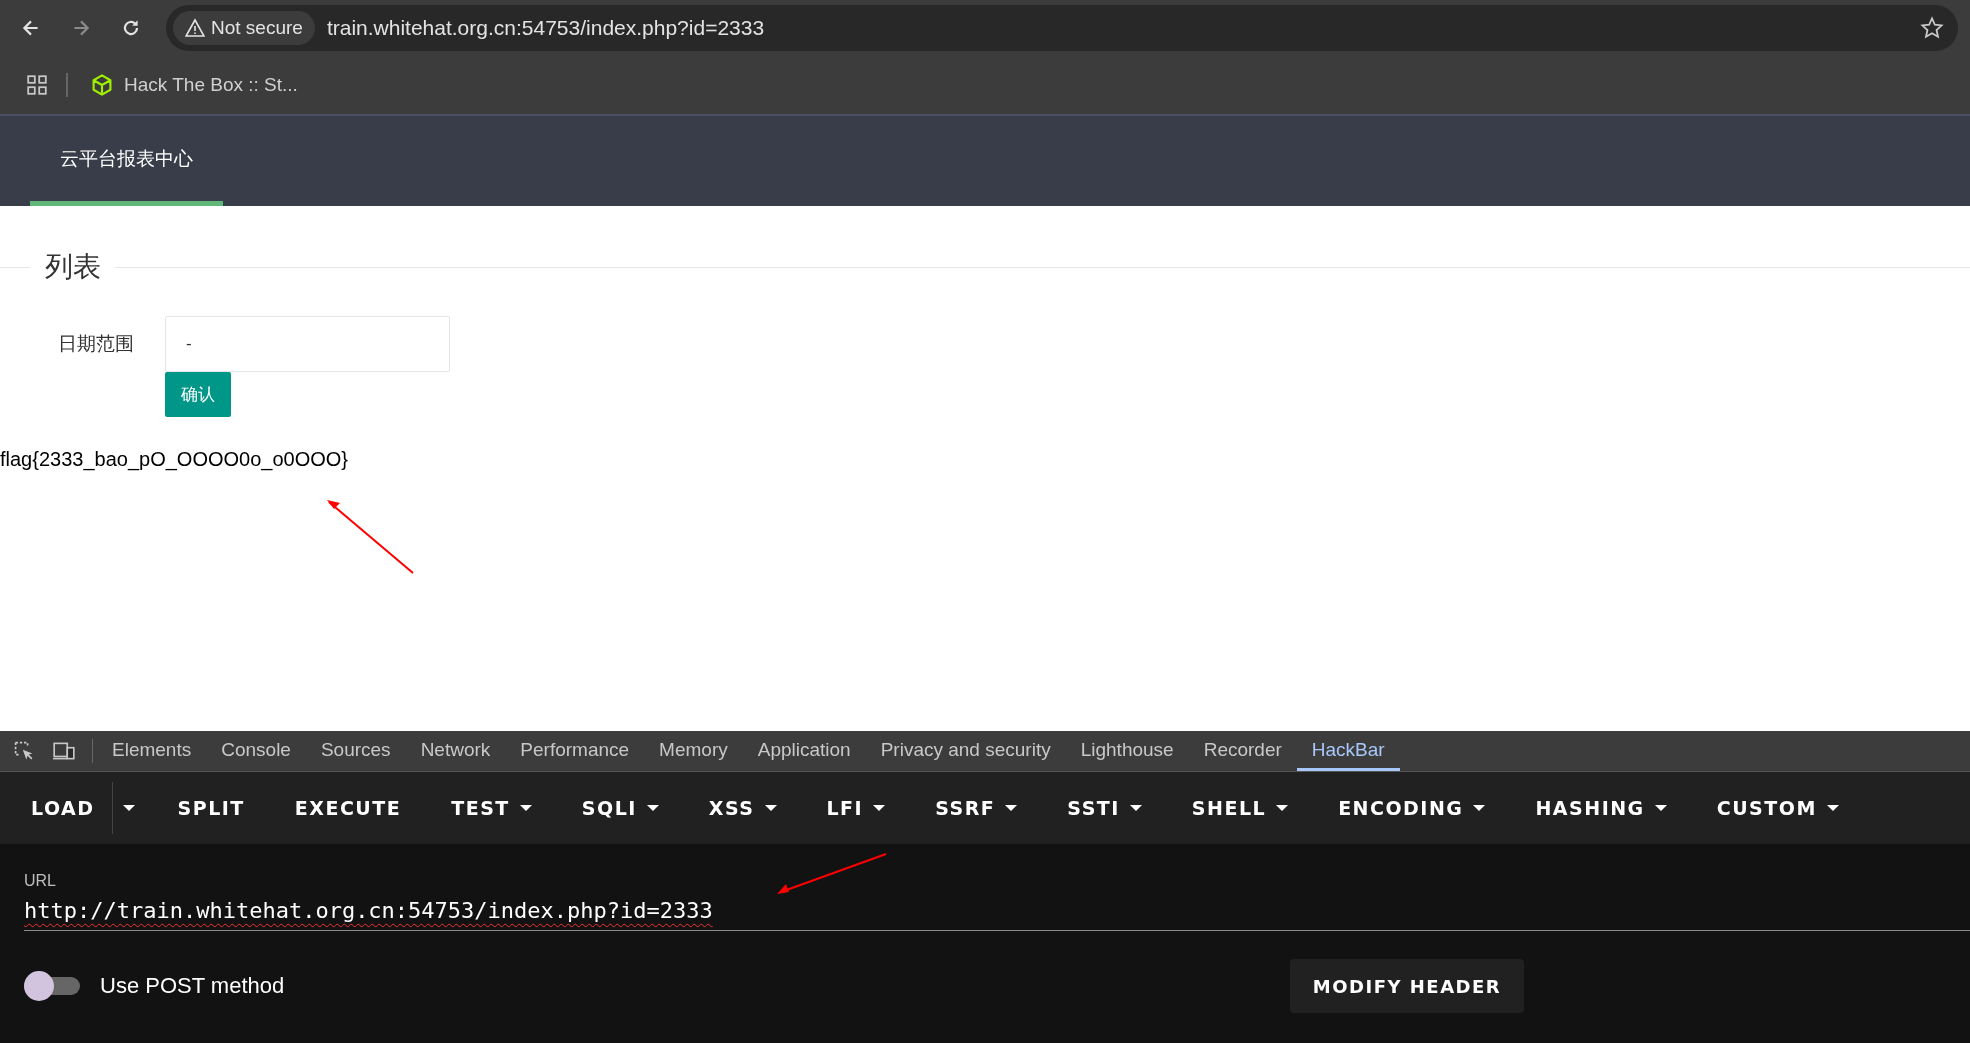 This screenshot has height=1043, width=1970. What do you see at coordinates (1062, 28) in the screenshot?
I see `address-bar: Not secure train.whitehat.org.cn:54753/index.php?id=2333` at bounding box center [1062, 28].